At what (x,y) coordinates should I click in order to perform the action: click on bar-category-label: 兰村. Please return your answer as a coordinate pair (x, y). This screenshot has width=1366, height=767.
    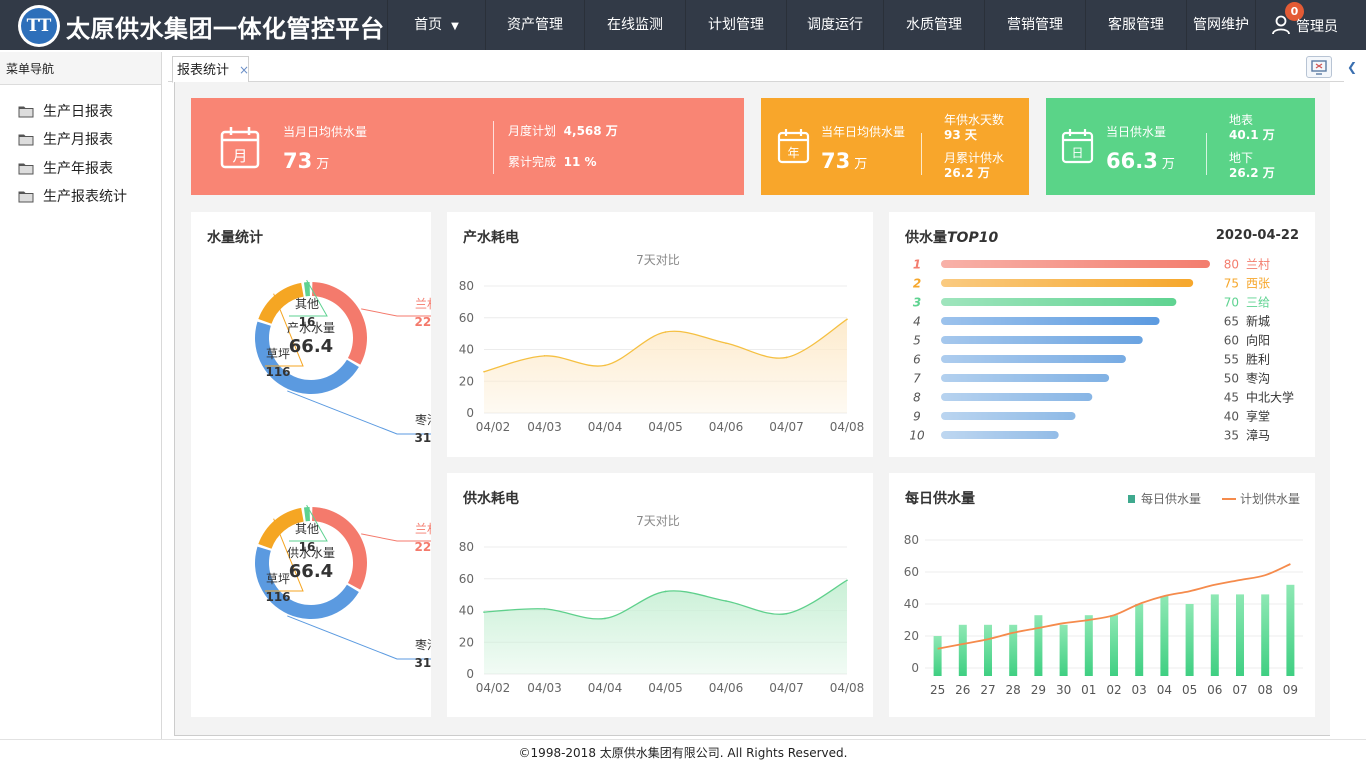
    Looking at the image, I should click on (1258, 265).